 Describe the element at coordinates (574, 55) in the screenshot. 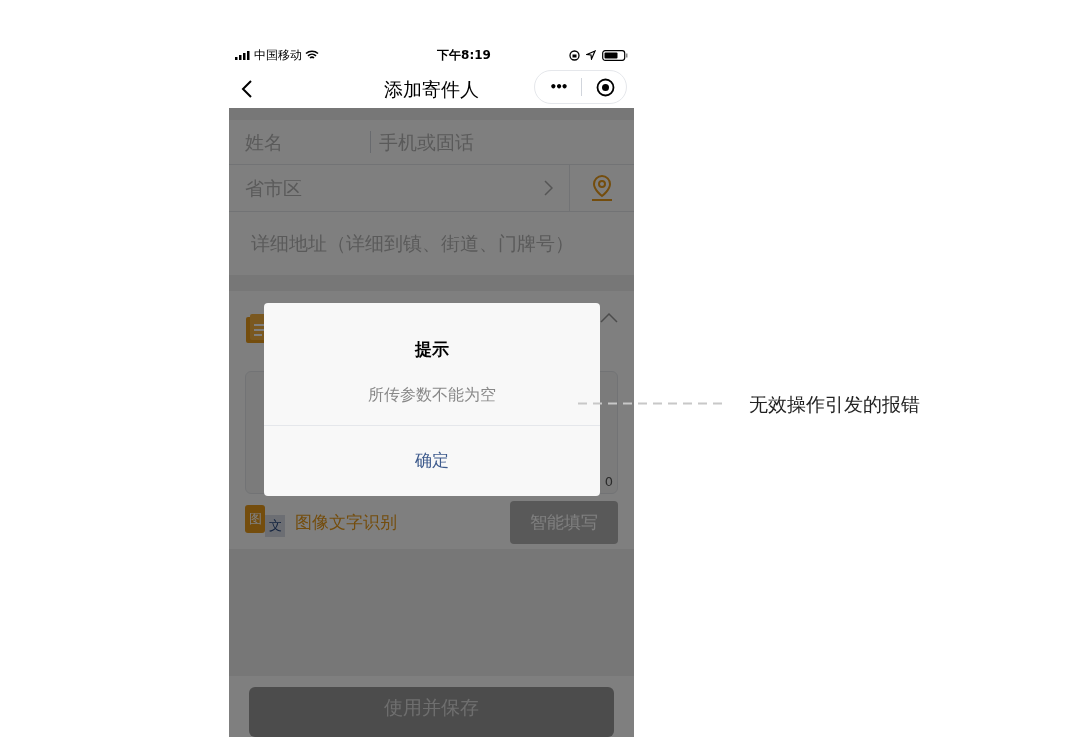

I see `lock-rotation-icon` at that location.